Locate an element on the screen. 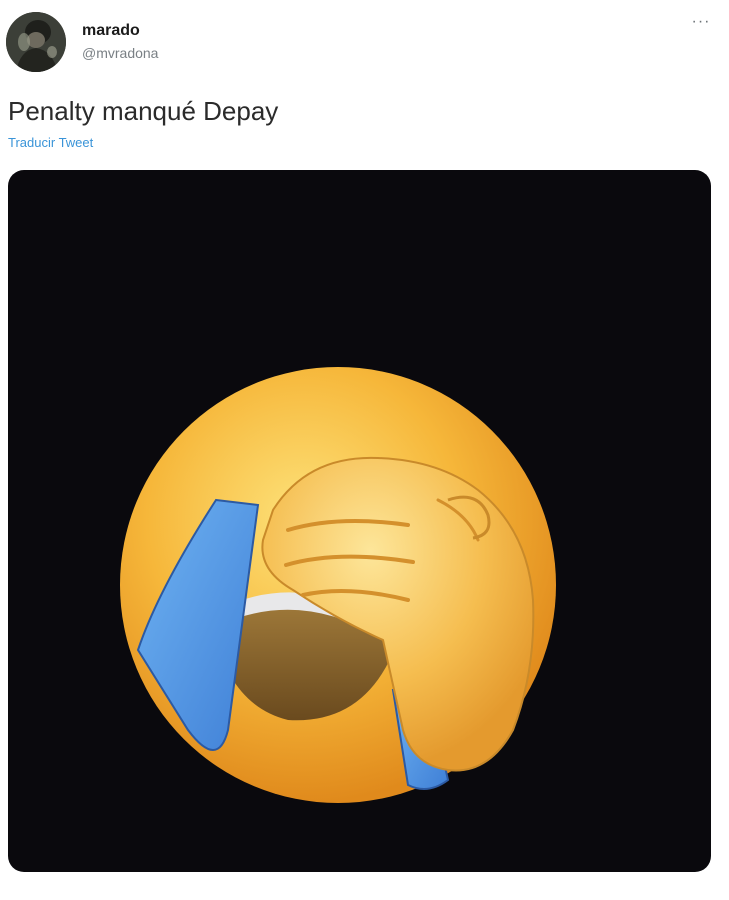 The height and width of the screenshot is (900, 729). user-handle: @mvradona is located at coordinates (120, 53).